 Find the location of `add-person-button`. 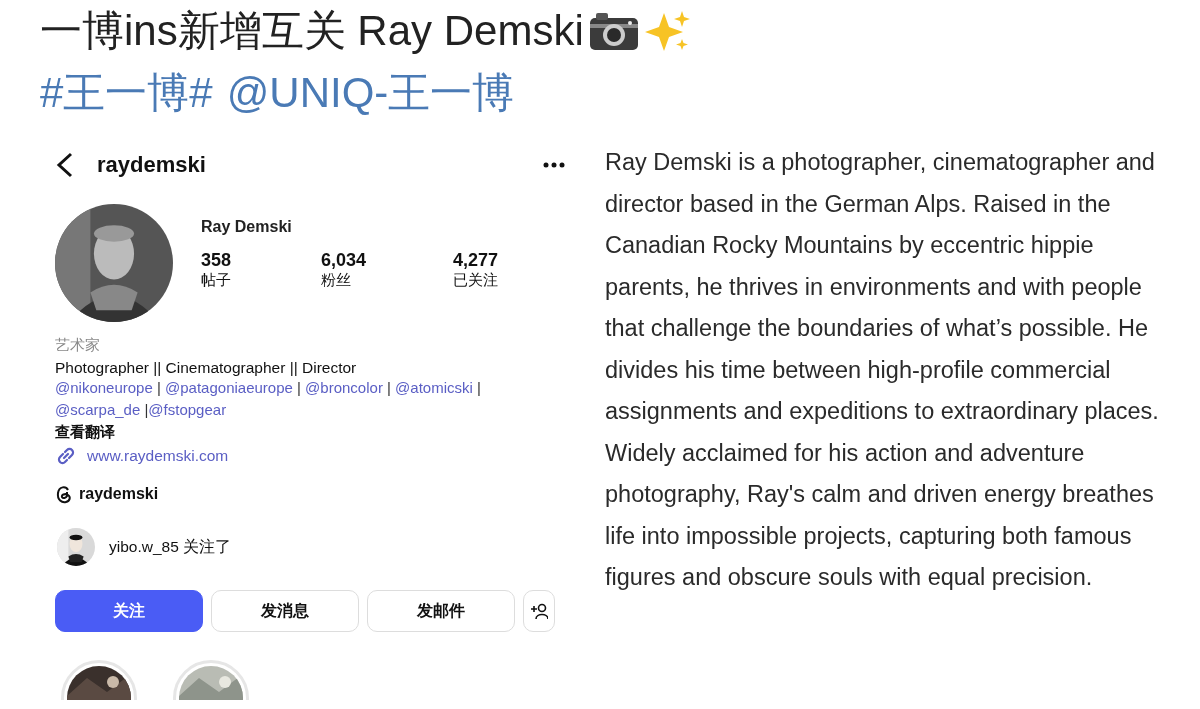

add-person-button is located at coordinates (539, 611).